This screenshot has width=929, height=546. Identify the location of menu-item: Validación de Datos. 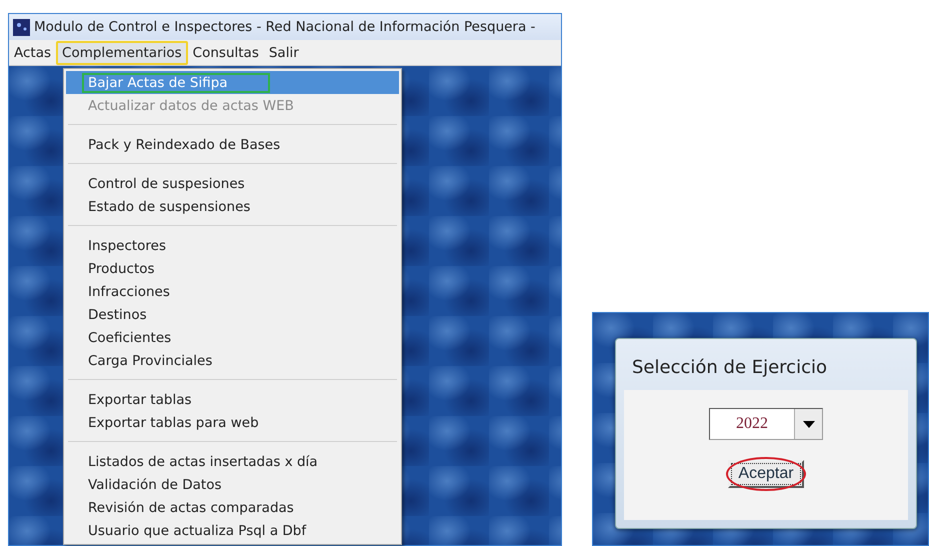
(232, 484).